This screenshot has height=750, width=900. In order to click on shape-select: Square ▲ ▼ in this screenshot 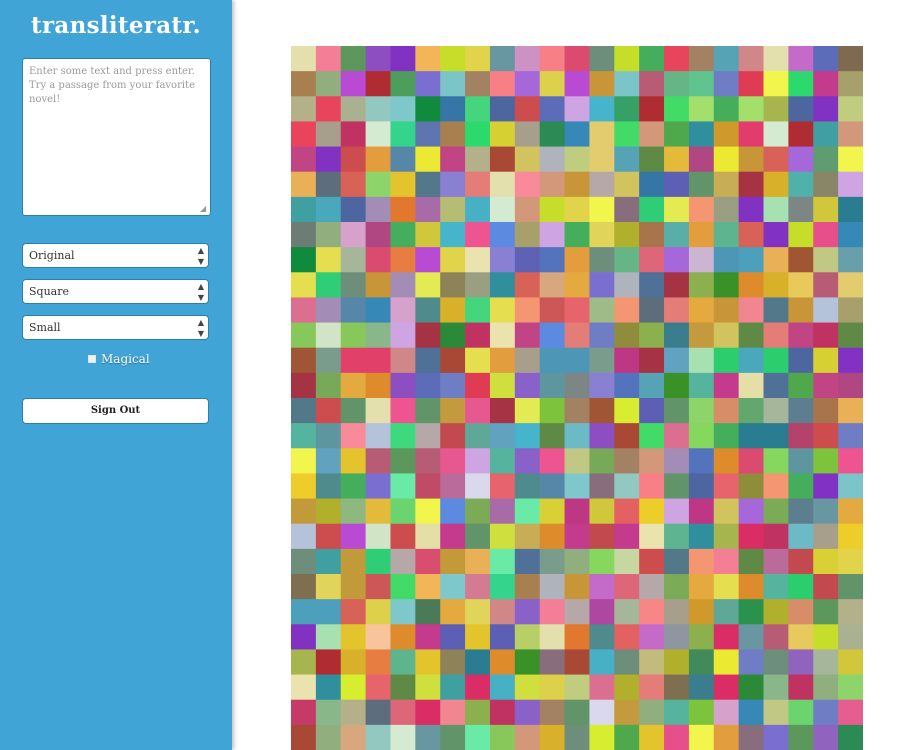, I will do `click(115, 291)`.